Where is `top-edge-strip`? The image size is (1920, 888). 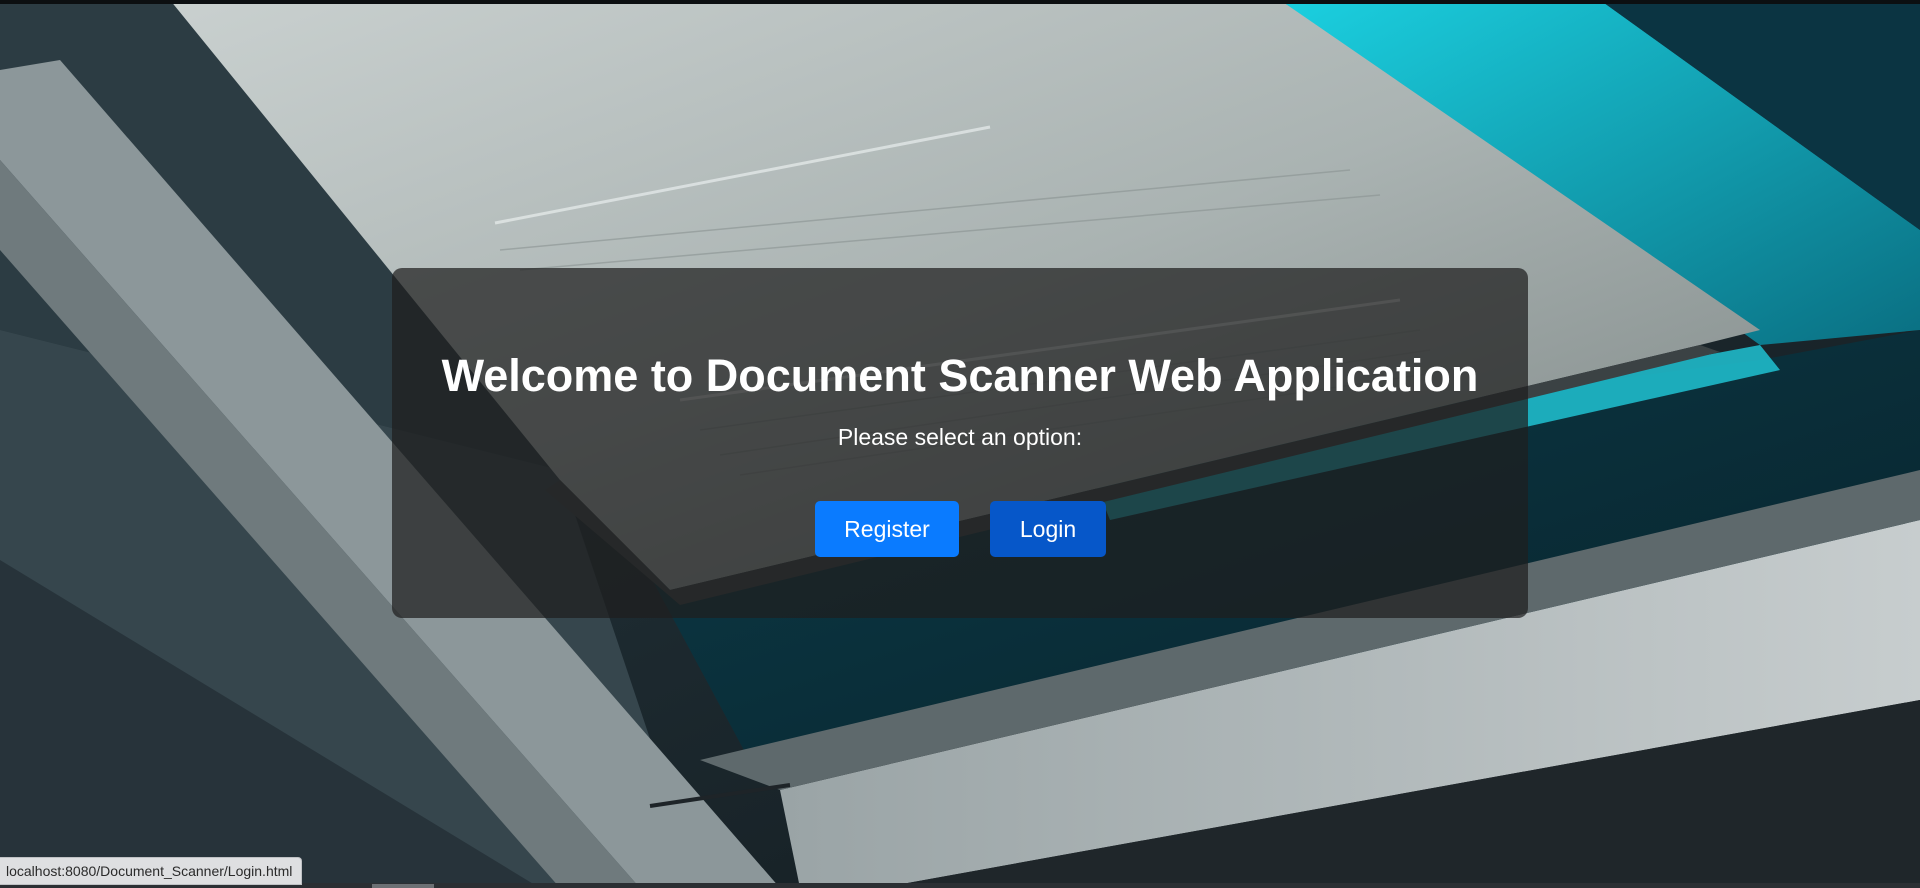
top-edge-strip is located at coordinates (960, 2).